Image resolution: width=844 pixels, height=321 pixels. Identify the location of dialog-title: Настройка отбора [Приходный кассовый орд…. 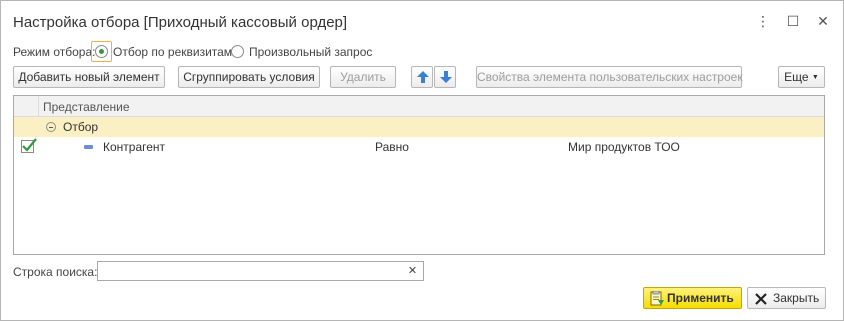
(180, 22).